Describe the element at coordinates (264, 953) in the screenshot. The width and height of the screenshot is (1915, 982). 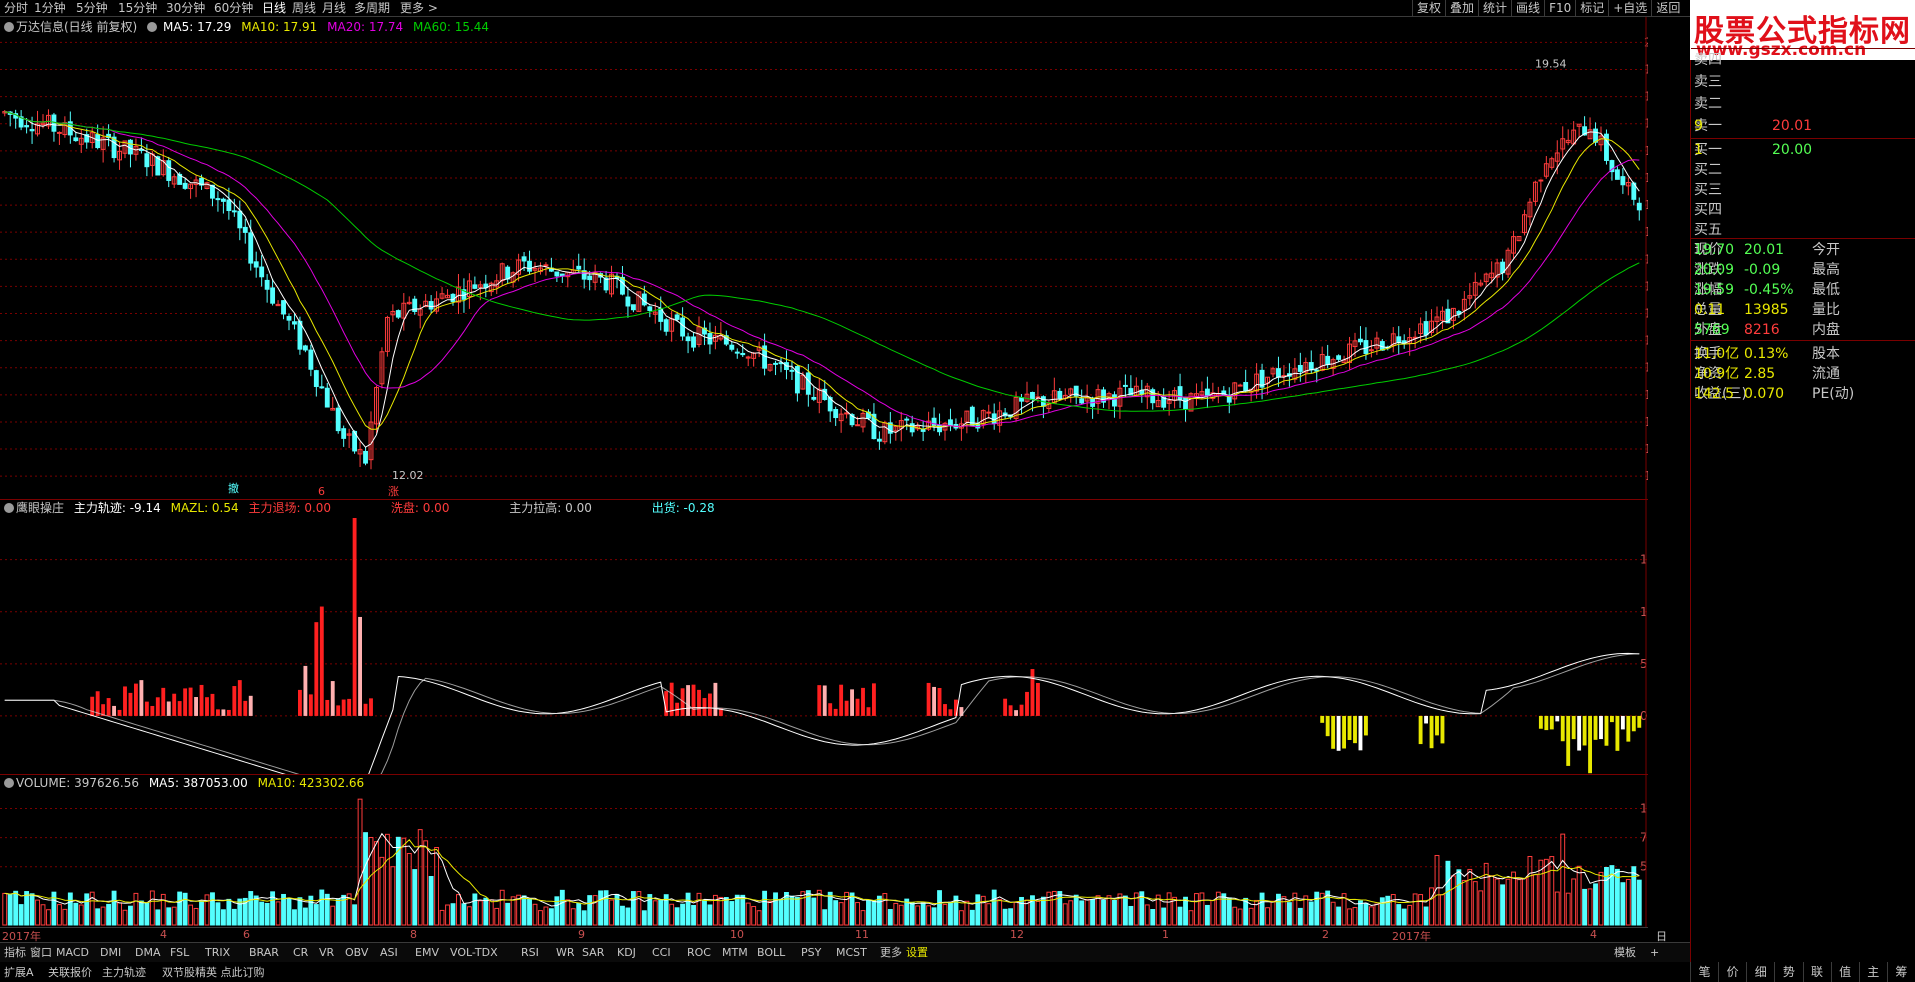
I see `indicator-tab: BRAR` at that location.